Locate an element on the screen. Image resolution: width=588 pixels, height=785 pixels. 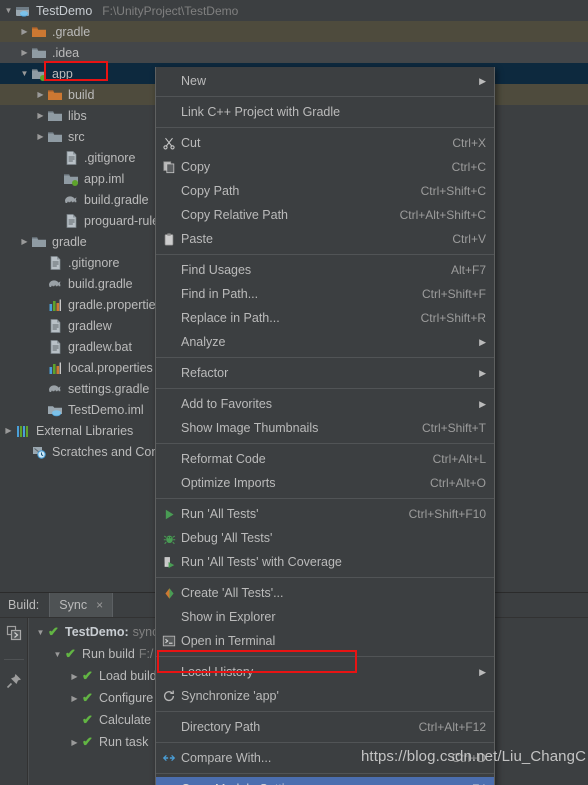
menu-item-debug-all-tests: Debug 'All Tests' is located at coordinates (325, 538).